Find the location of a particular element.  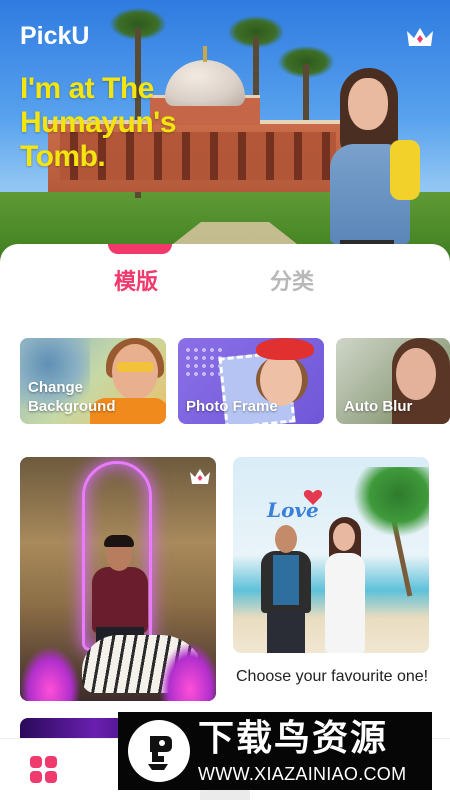

man-figure is located at coordinates (286, 589).